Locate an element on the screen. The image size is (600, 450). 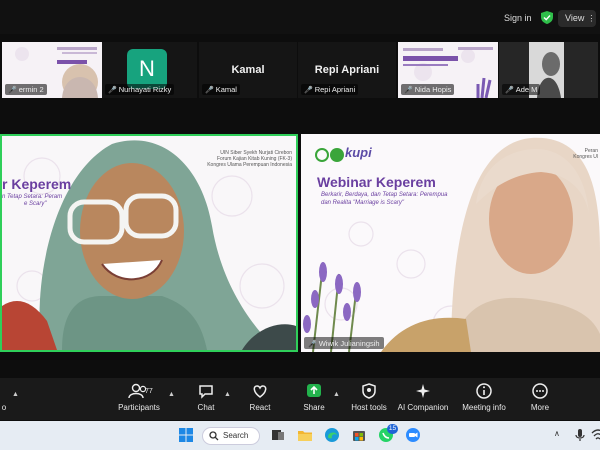
store-icon is located at coordinates (359, 435).